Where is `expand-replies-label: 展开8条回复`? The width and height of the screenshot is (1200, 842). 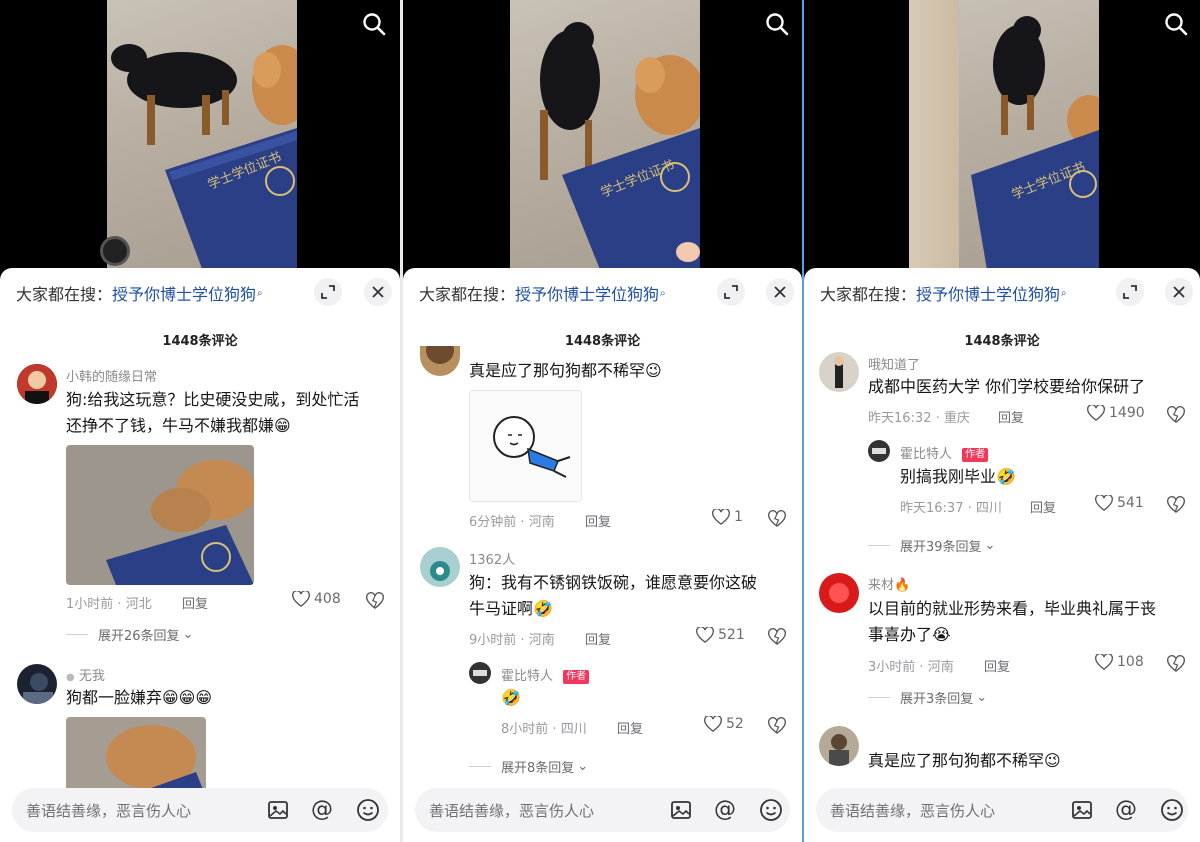
expand-replies-label: 展开8条回复 is located at coordinates (538, 768).